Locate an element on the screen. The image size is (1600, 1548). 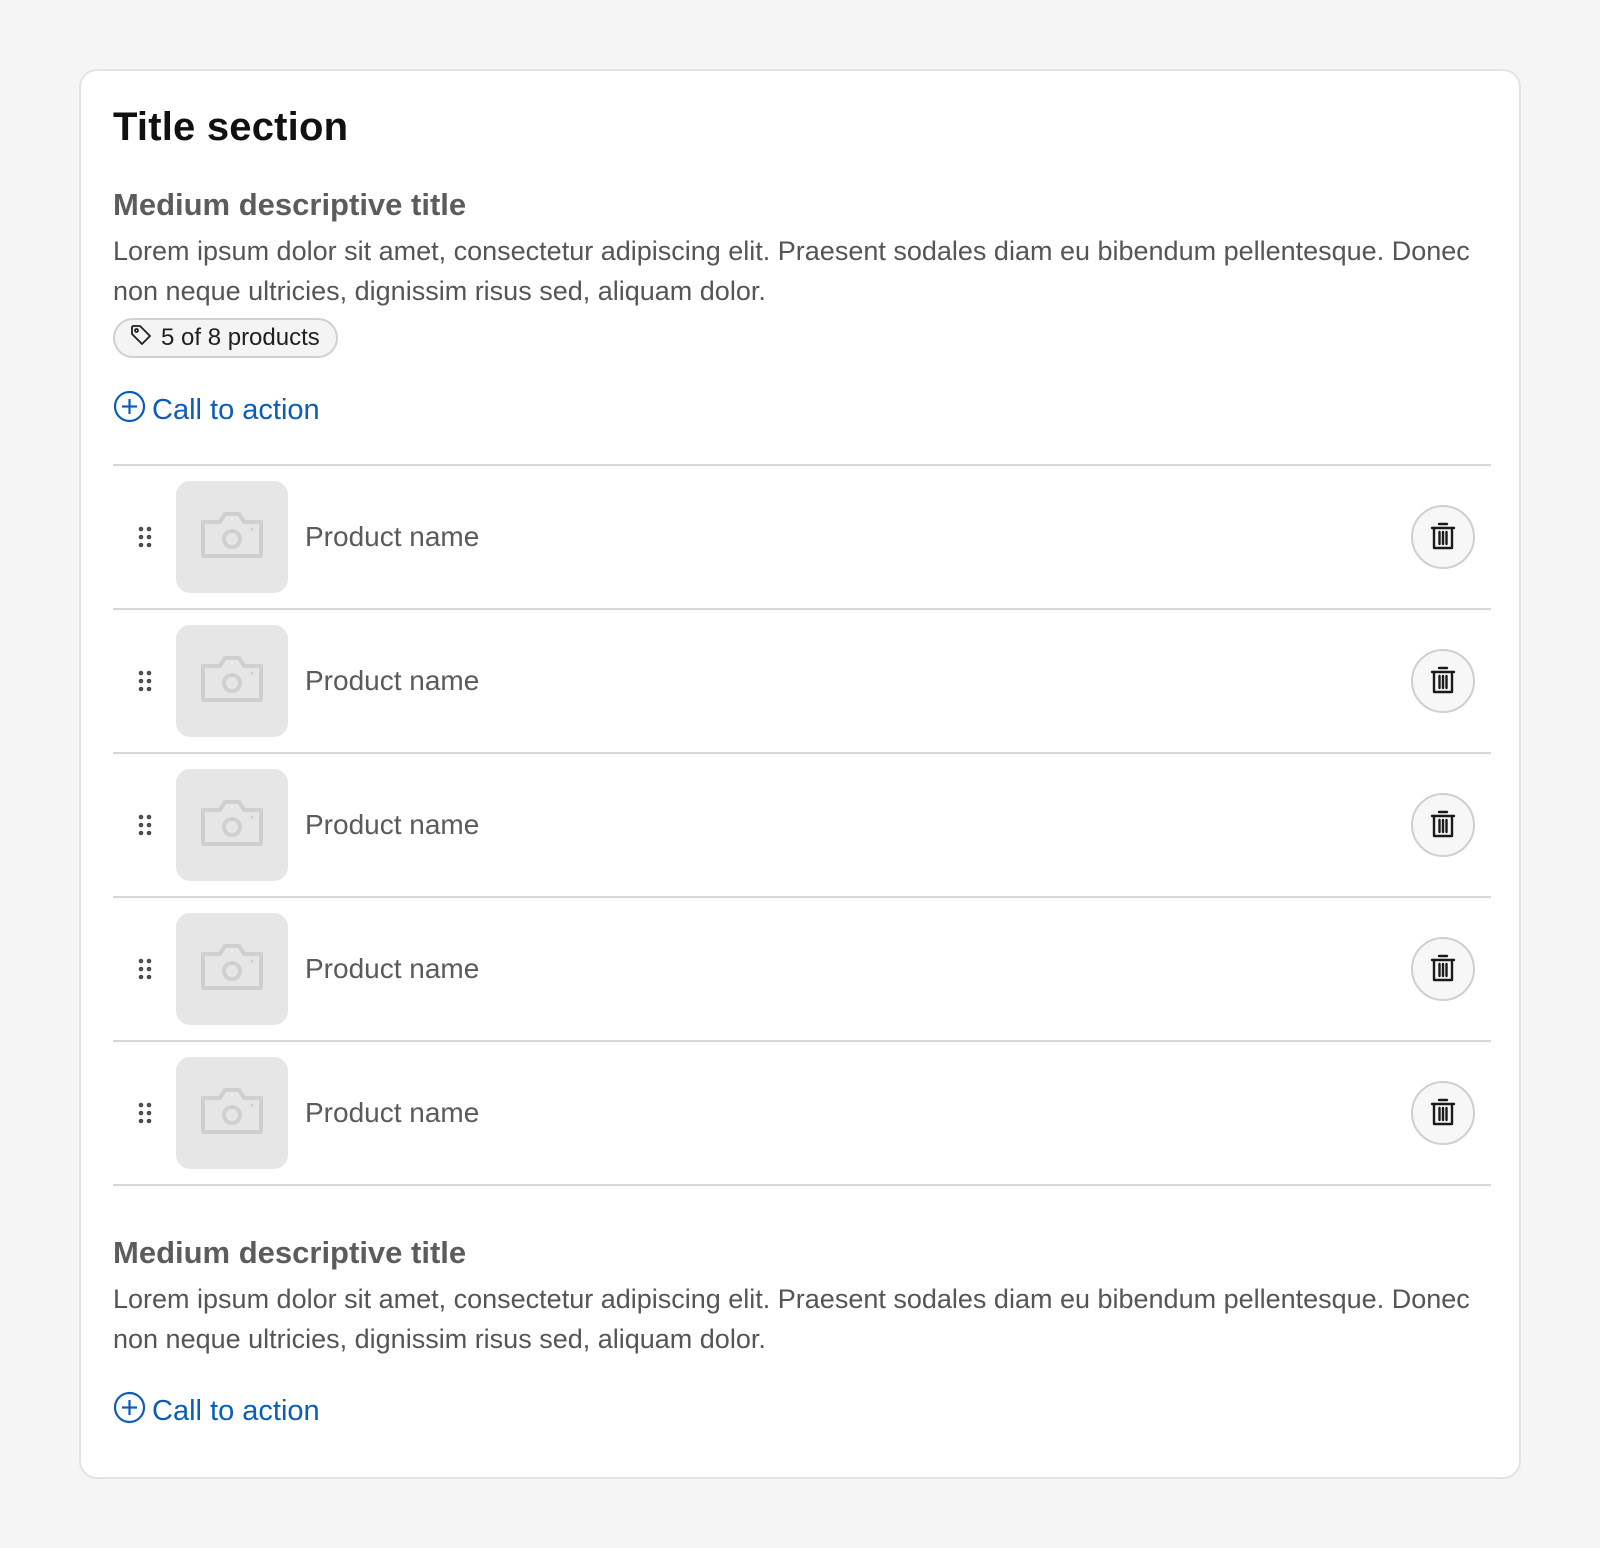
call-to-action-top: Call to action is located at coordinates (216, 410).